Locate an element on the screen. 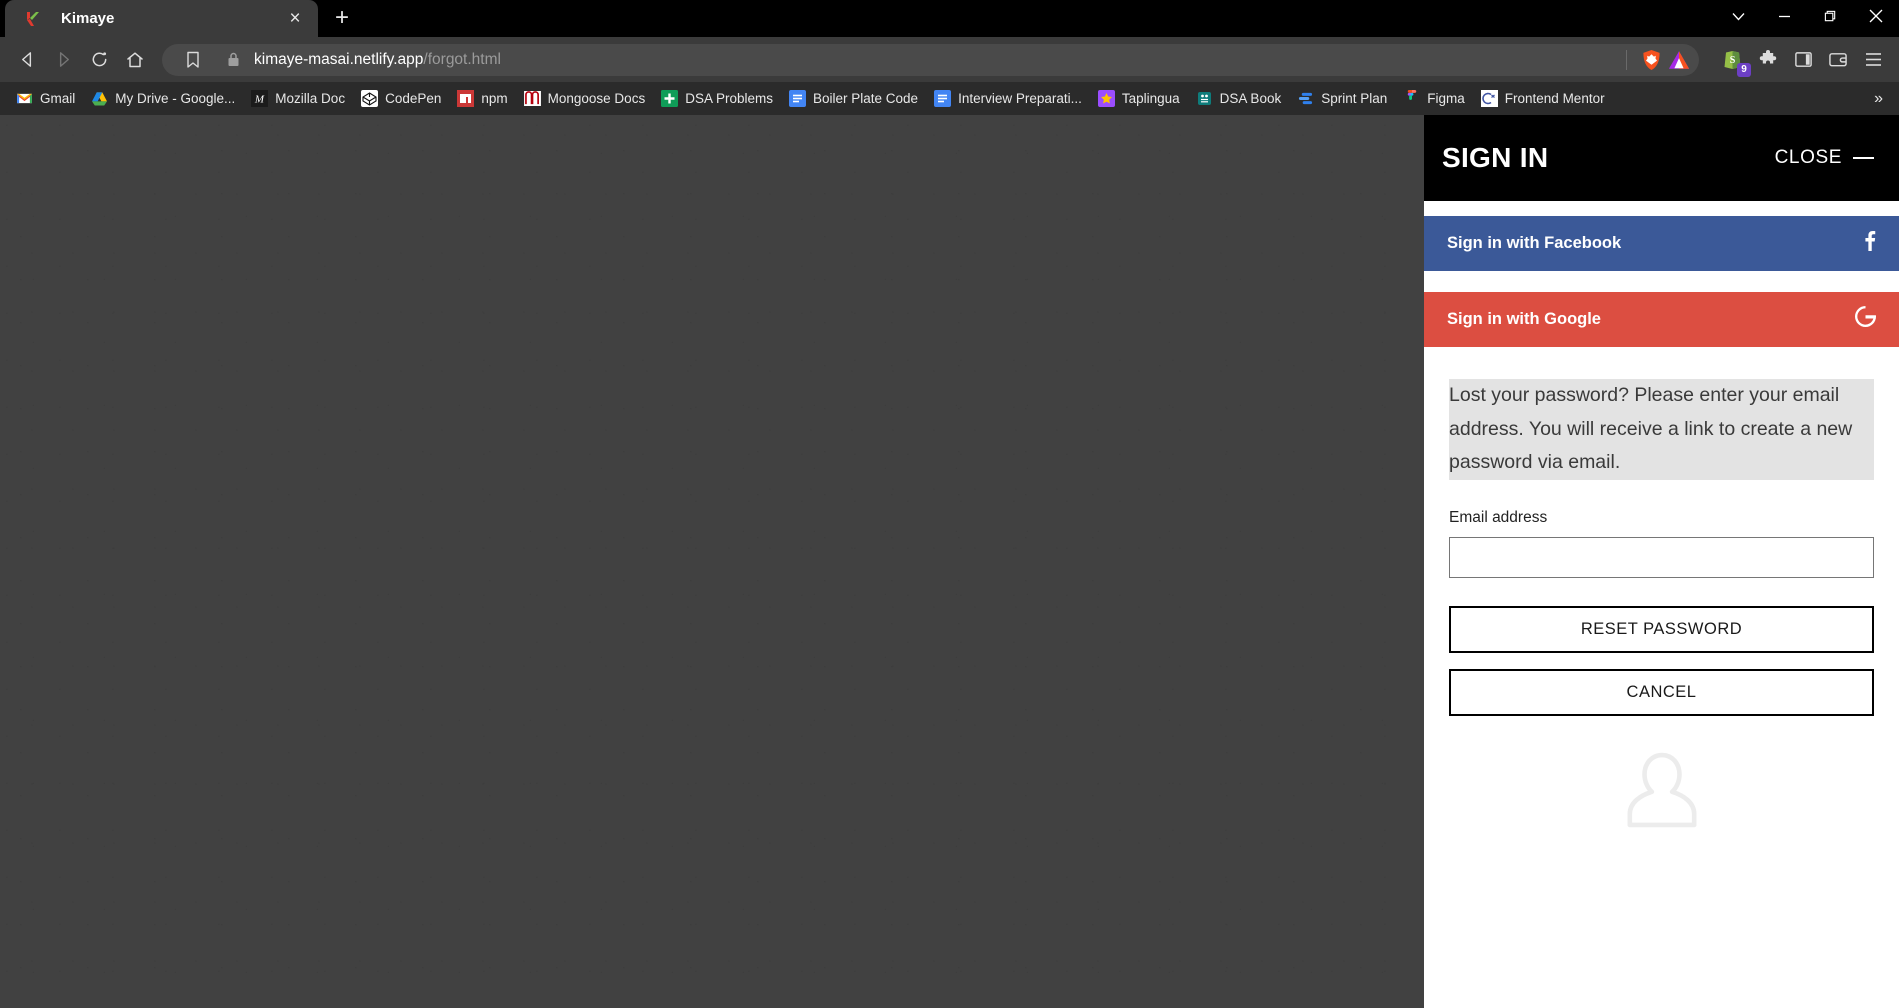  toolbar-divider is located at coordinates (1626, 59).